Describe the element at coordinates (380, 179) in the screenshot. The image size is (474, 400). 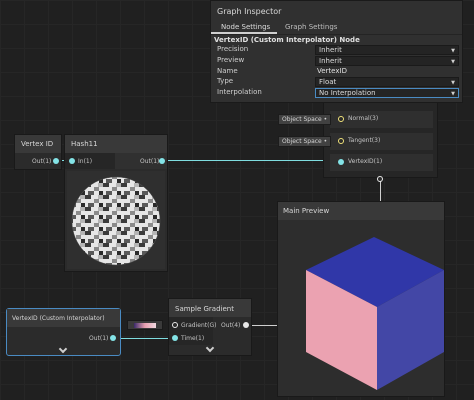
I see `master-output-port` at that location.